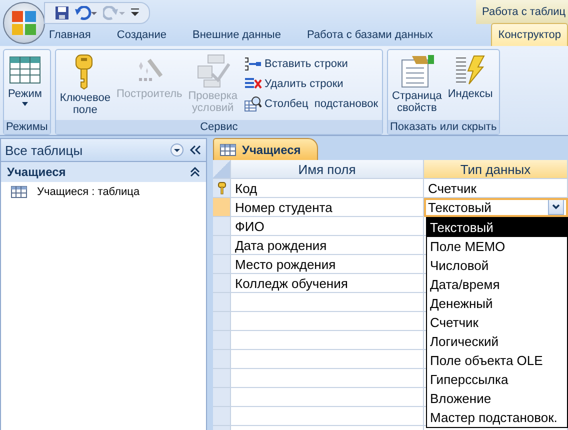  I want to click on group-title: Показать или скрыть, so click(443, 127).